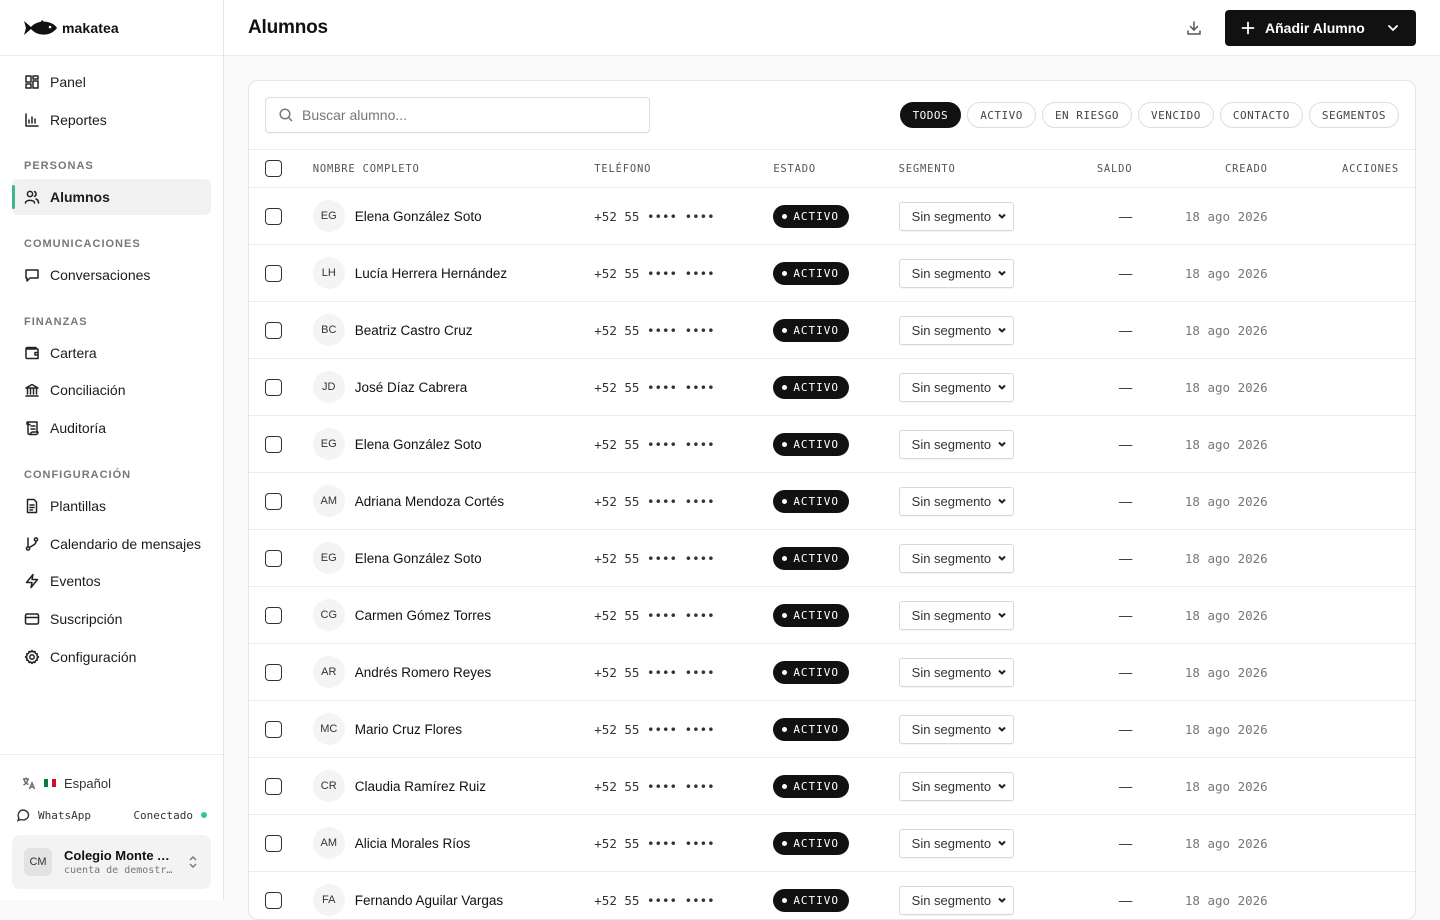 The height and width of the screenshot is (920, 1440). What do you see at coordinates (111, 120) in the screenshot?
I see `sidebar-item-reportes: Reportes` at bounding box center [111, 120].